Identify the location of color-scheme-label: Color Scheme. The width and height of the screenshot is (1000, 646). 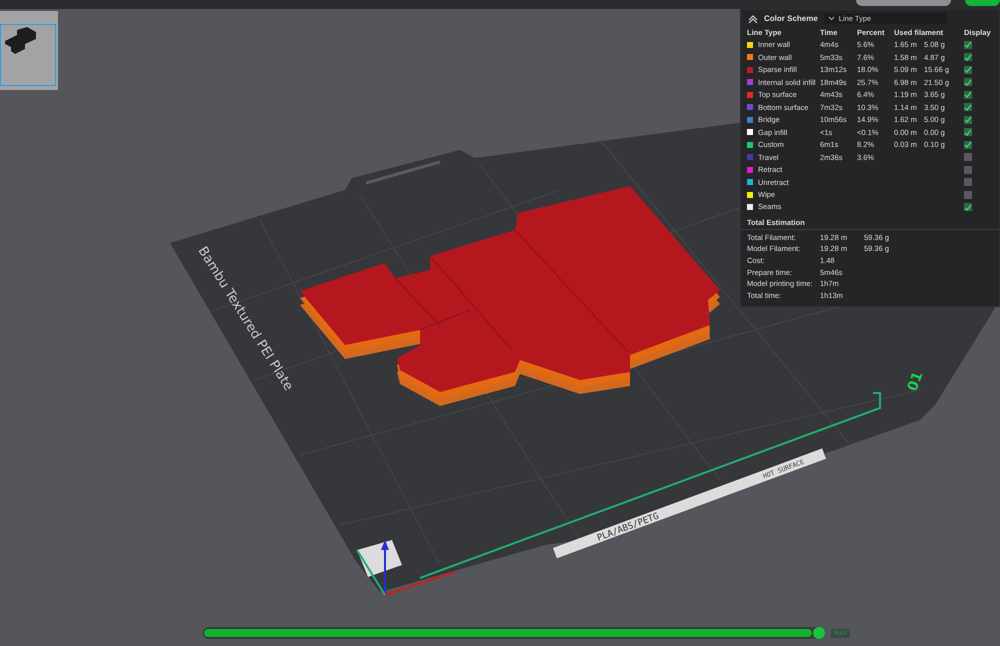
(791, 18).